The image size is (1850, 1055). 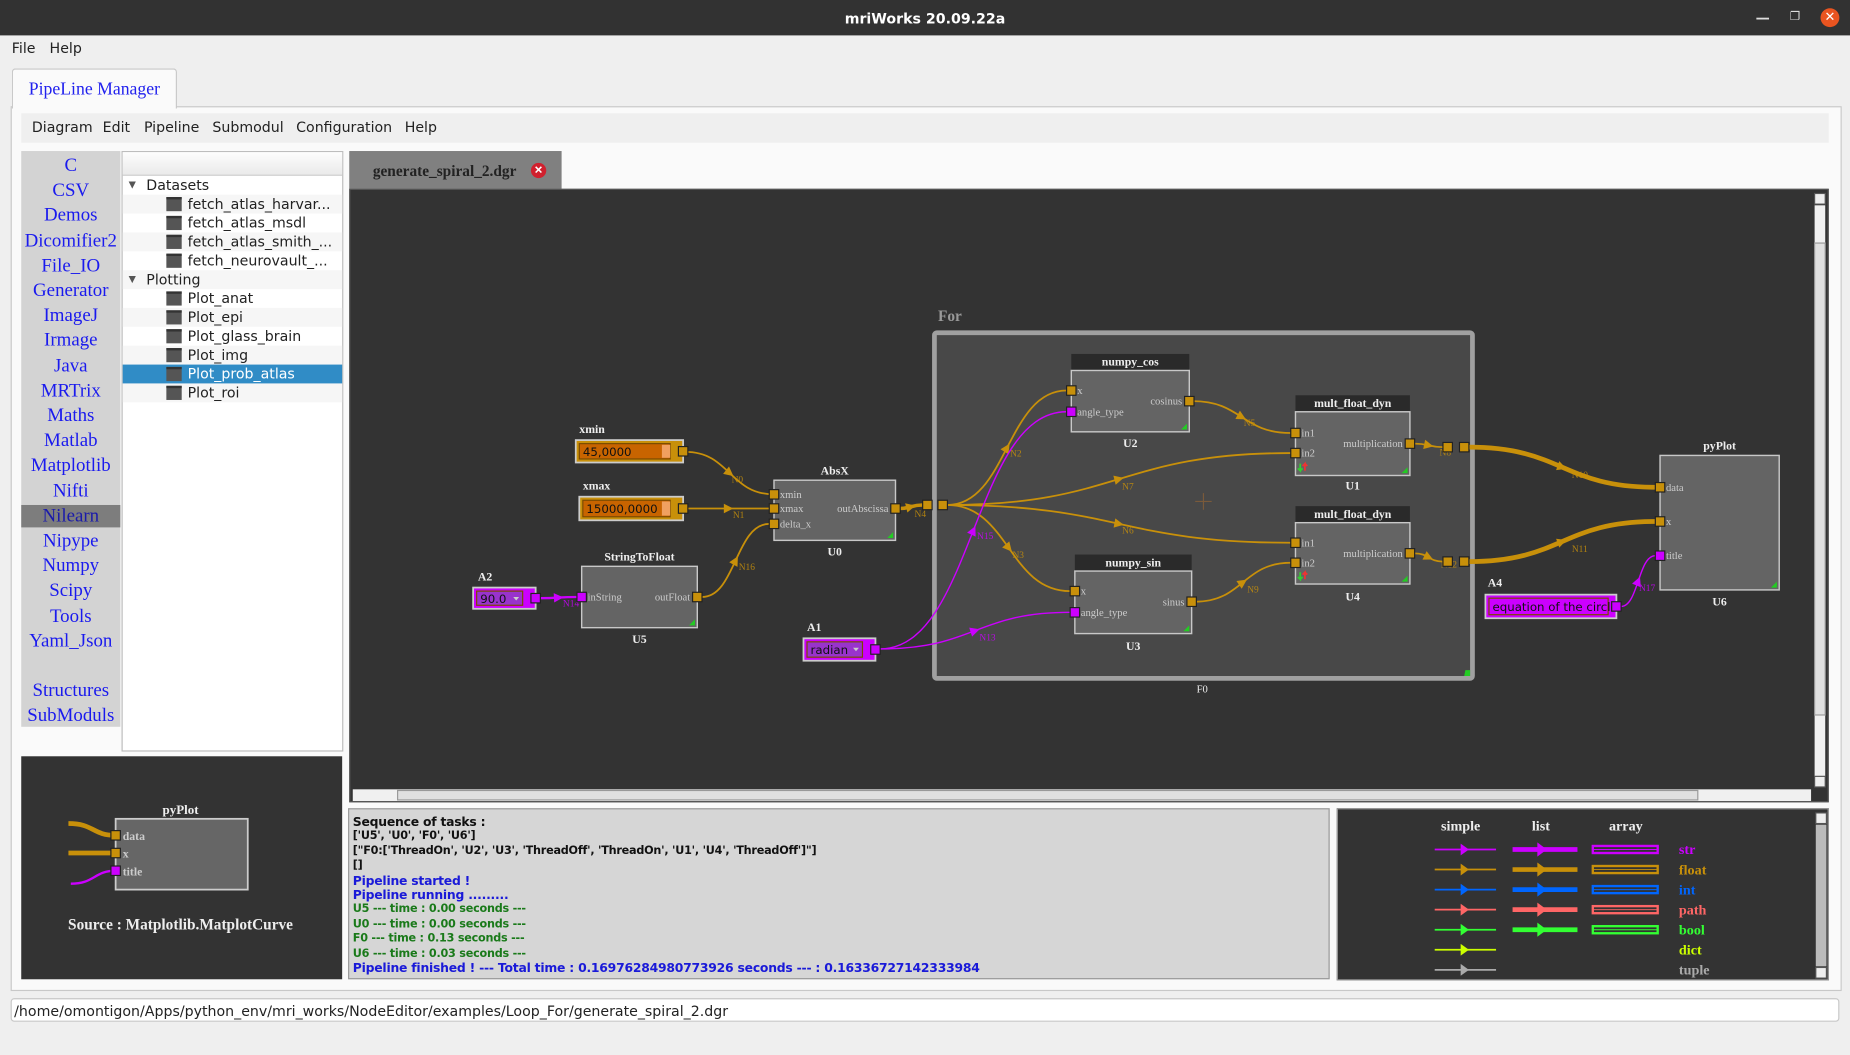 I want to click on library-item: Matplotlib, so click(x=70, y=466).